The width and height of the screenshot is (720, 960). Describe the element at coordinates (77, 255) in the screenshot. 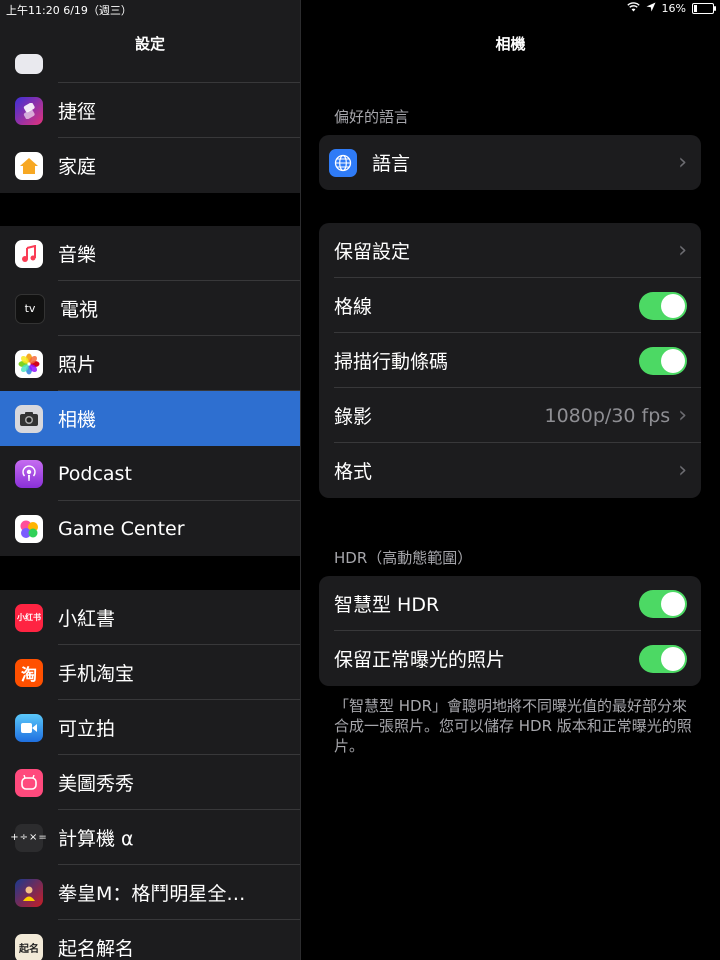

I see `sidebar-item-label: 音樂` at that location.